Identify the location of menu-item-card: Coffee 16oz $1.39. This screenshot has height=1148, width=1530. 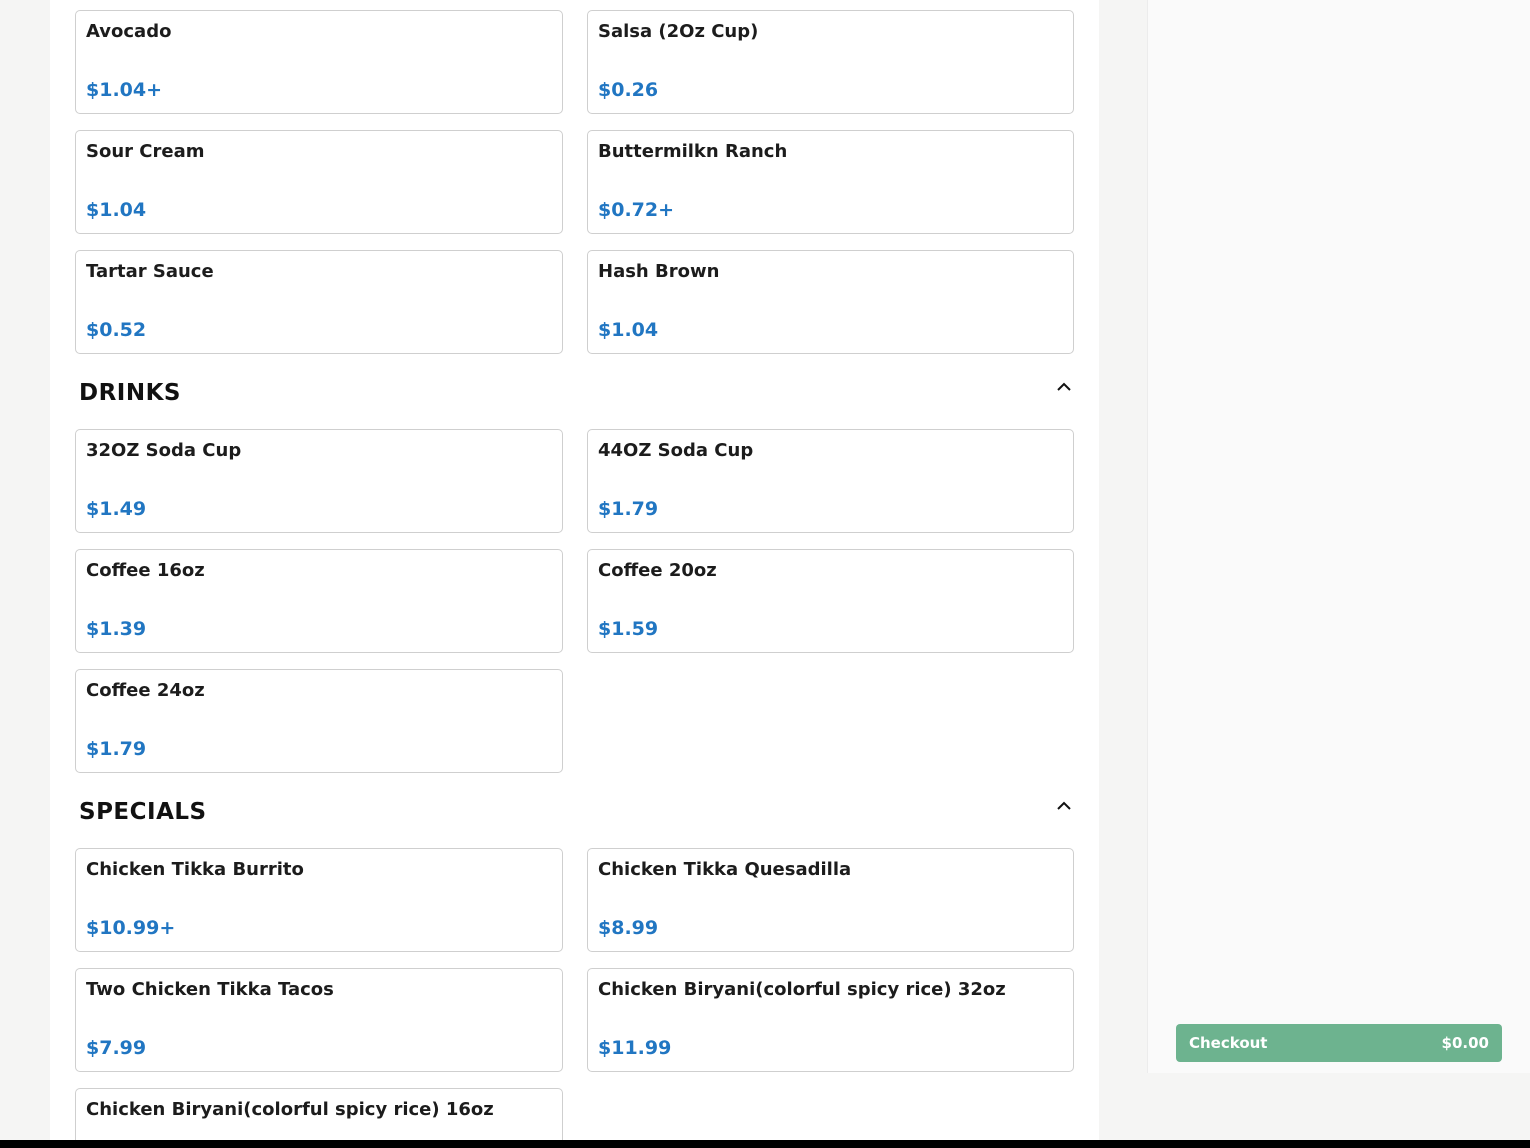
(319, 601).